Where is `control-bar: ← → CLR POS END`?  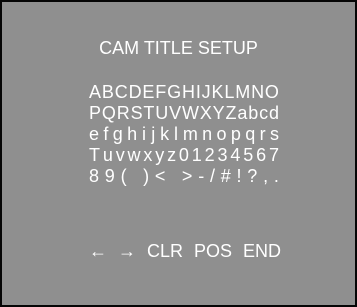
control-bar: ← → CLR POS END is located at coordinates (185, 251).